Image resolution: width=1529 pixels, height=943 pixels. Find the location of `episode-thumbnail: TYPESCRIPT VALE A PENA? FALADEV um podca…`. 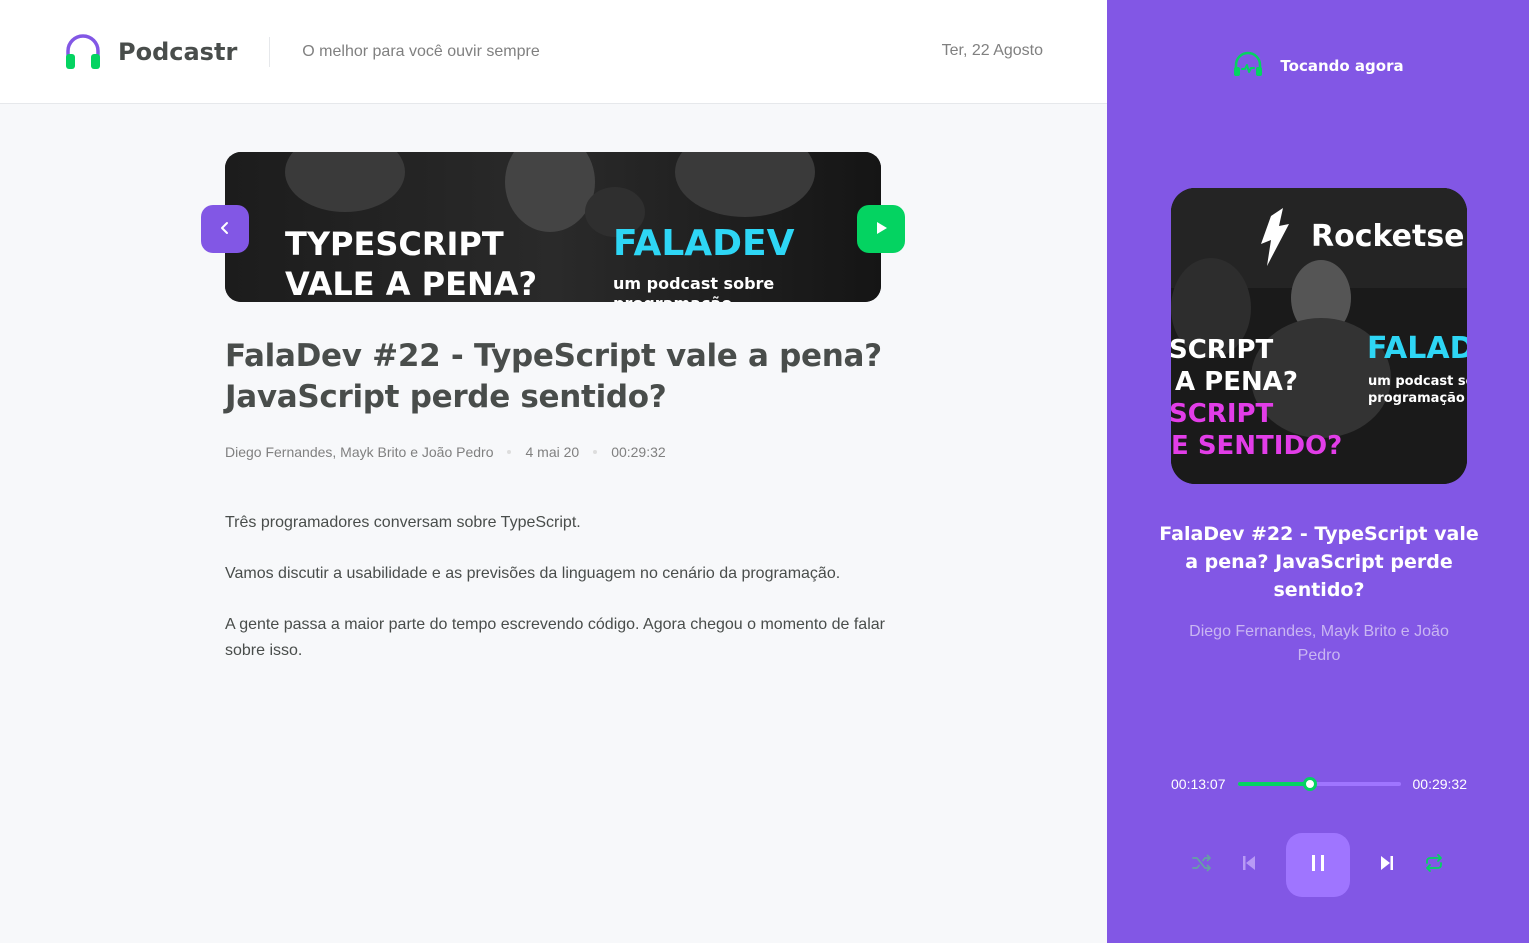

episode-thumbnail: TYPESCRIPT VALE A PENA? FALADEV um podca… is located at coordinates (553, 227).